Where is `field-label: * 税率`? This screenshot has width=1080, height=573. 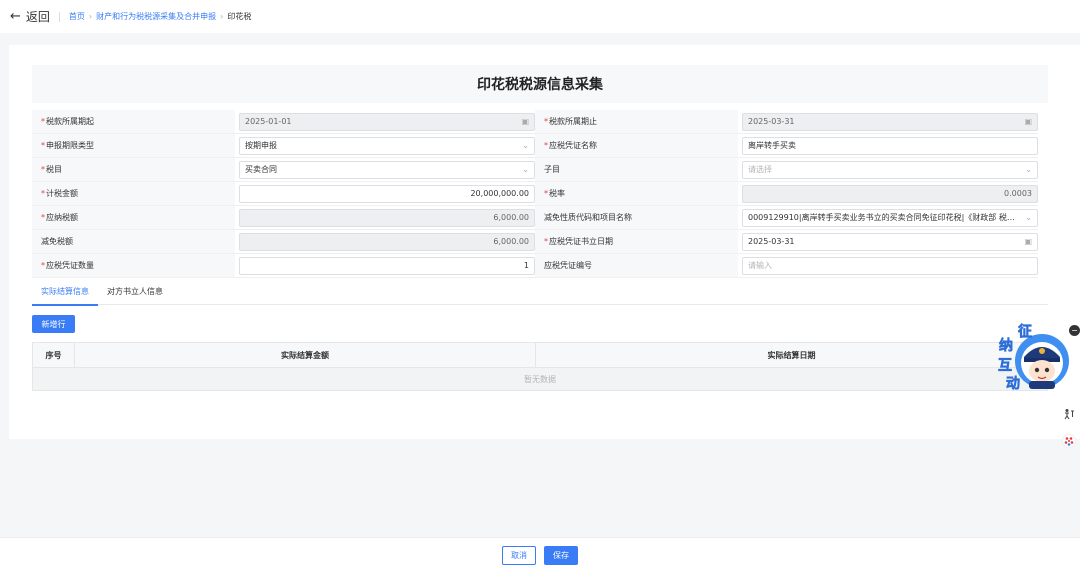 field-label: * 税率 is located at coordinates (636, 193).